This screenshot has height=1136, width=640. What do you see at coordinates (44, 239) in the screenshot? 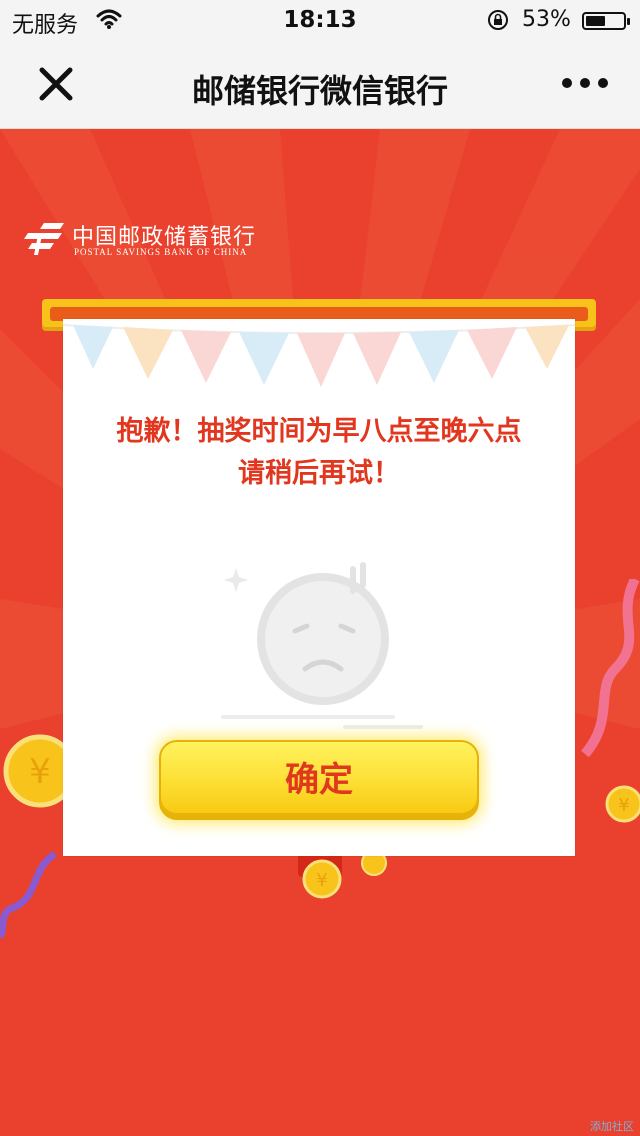
I see `postal-logo-icon` at bounding box center [44, 239].